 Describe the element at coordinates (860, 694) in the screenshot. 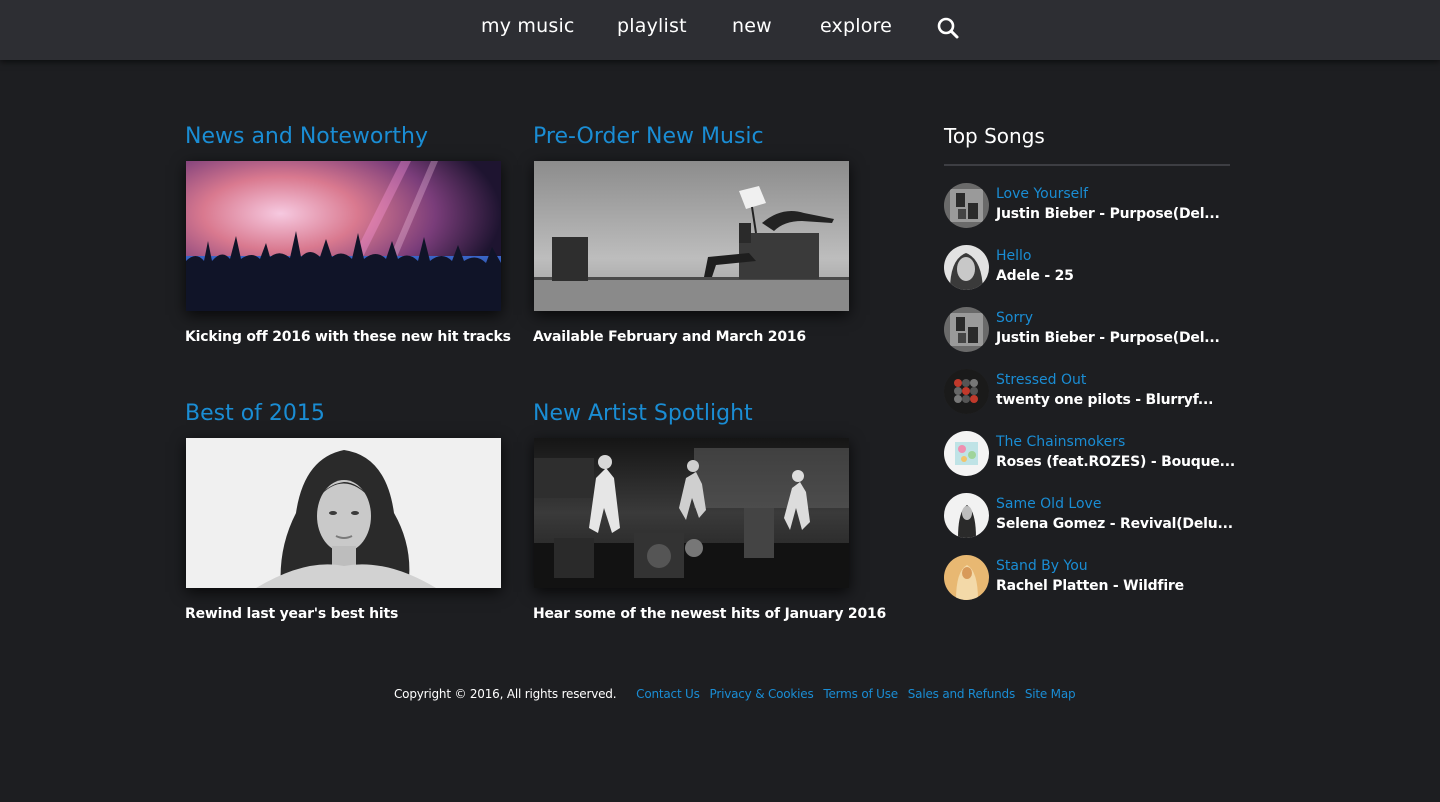

I see `footer-link-terms-of-use: Terms of Use` at that location.